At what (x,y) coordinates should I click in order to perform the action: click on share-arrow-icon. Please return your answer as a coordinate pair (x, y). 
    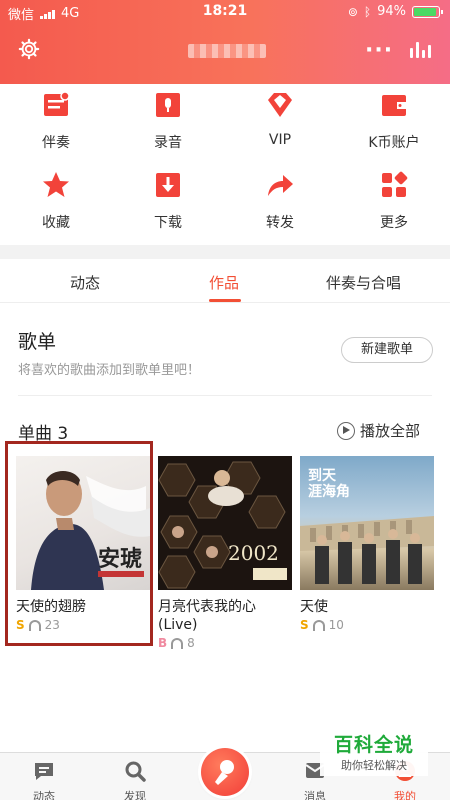
    Looking at the image, I should click on (280, 185).